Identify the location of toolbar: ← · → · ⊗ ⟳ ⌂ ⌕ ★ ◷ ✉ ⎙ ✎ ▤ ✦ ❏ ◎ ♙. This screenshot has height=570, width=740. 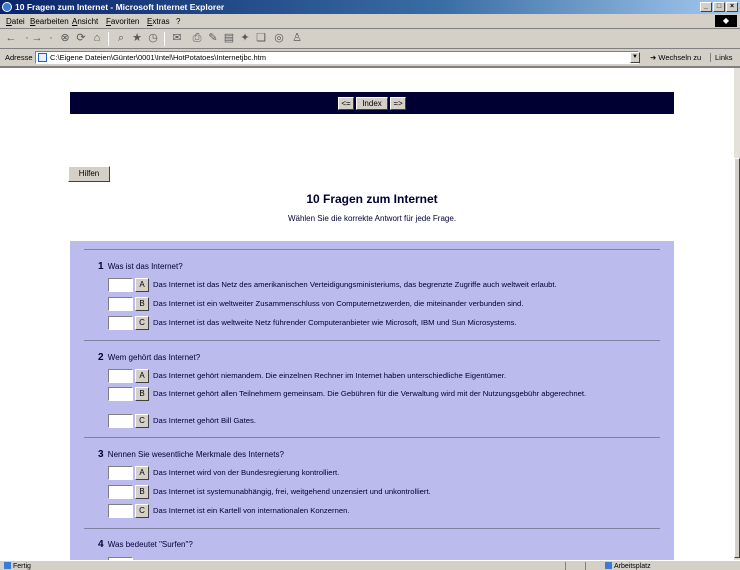
(370, 39).